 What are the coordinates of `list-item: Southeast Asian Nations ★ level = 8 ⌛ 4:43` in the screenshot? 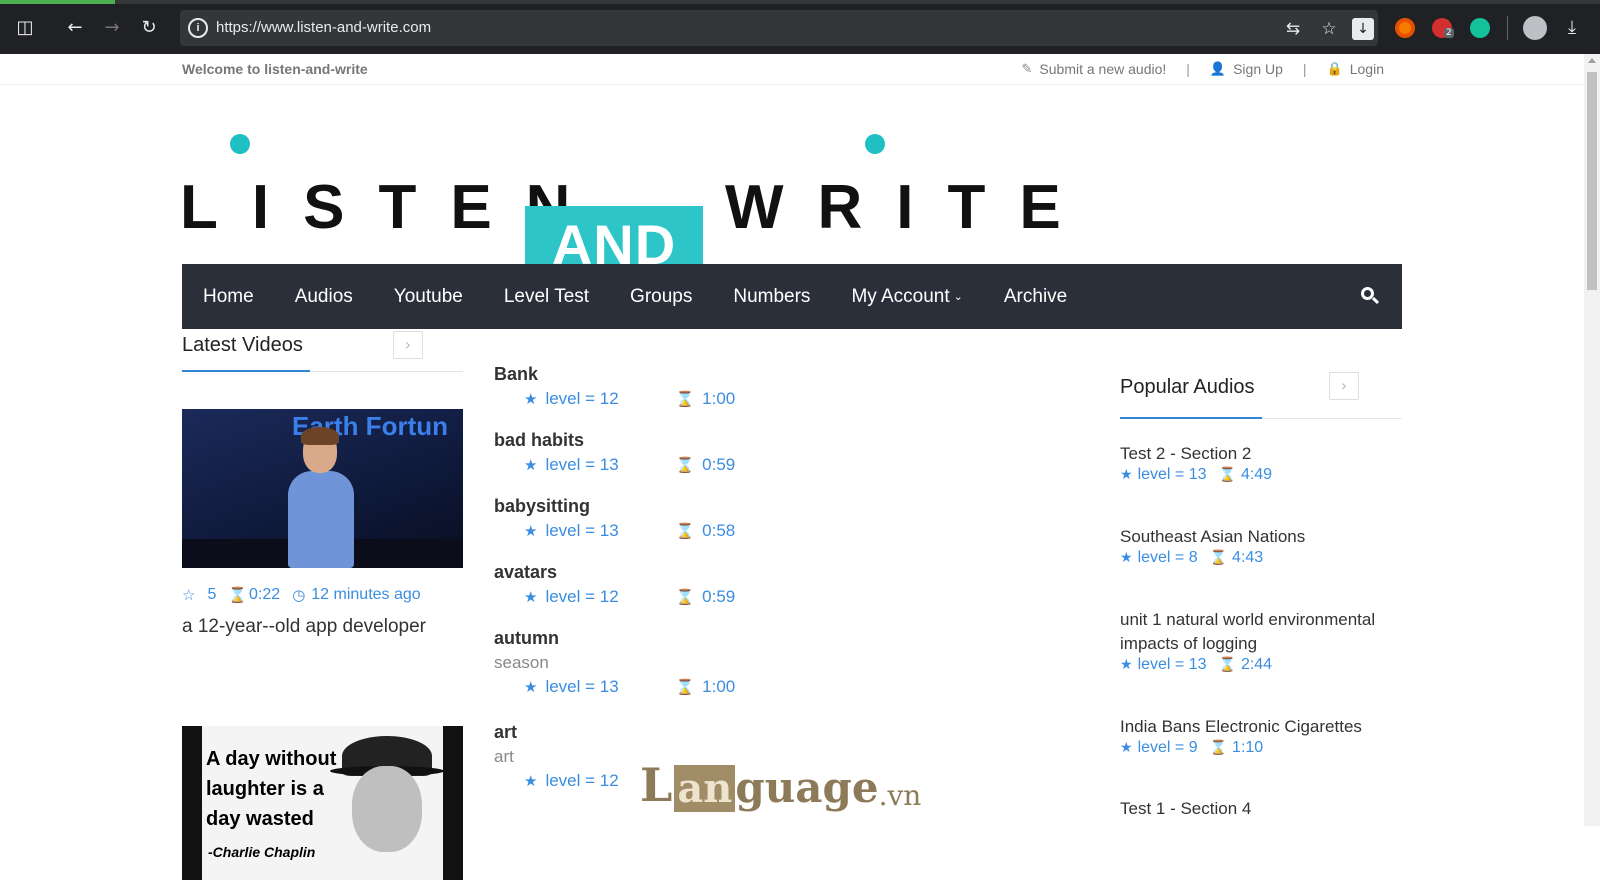 It's located at (1265, 546).